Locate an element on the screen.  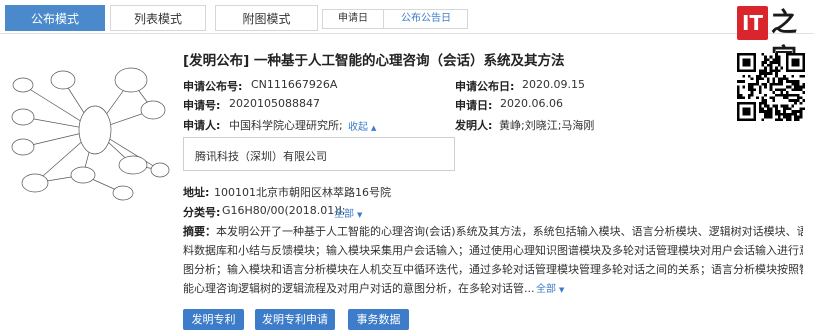
sort-publication-date: 公布公告日 is located at coordinates (425, 19).